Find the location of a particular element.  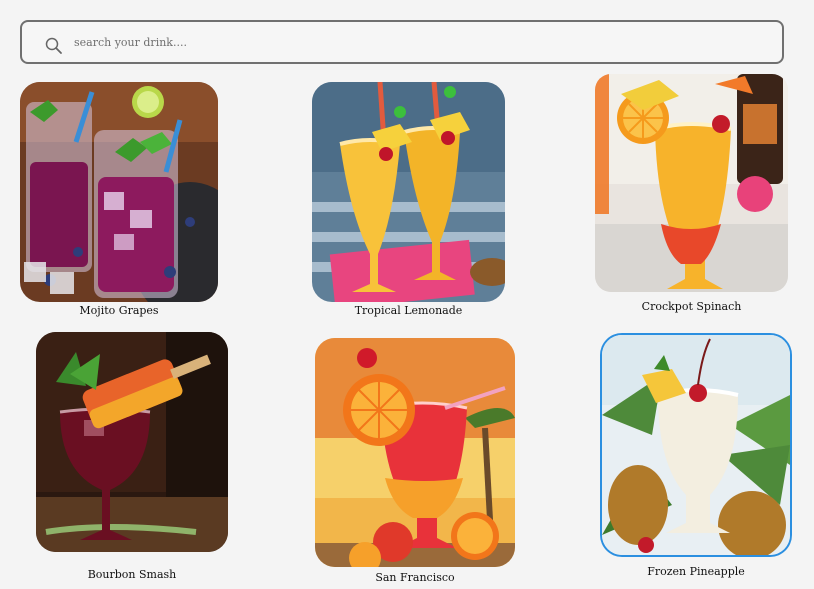

drink-name: Crockpot Spinach is located at coordinates (691, 306).